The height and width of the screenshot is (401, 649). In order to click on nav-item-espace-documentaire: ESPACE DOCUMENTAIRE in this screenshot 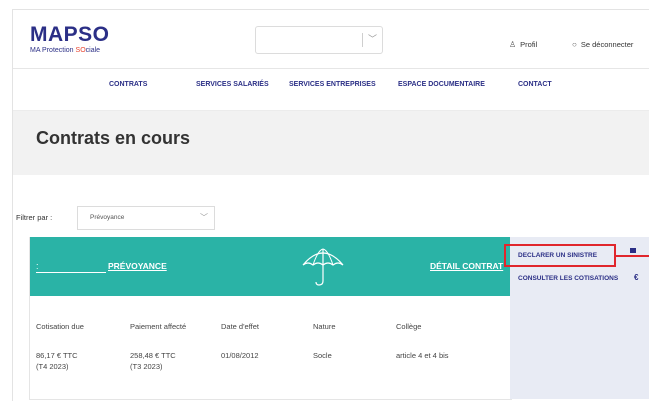, I will do `click(441, 84)`.